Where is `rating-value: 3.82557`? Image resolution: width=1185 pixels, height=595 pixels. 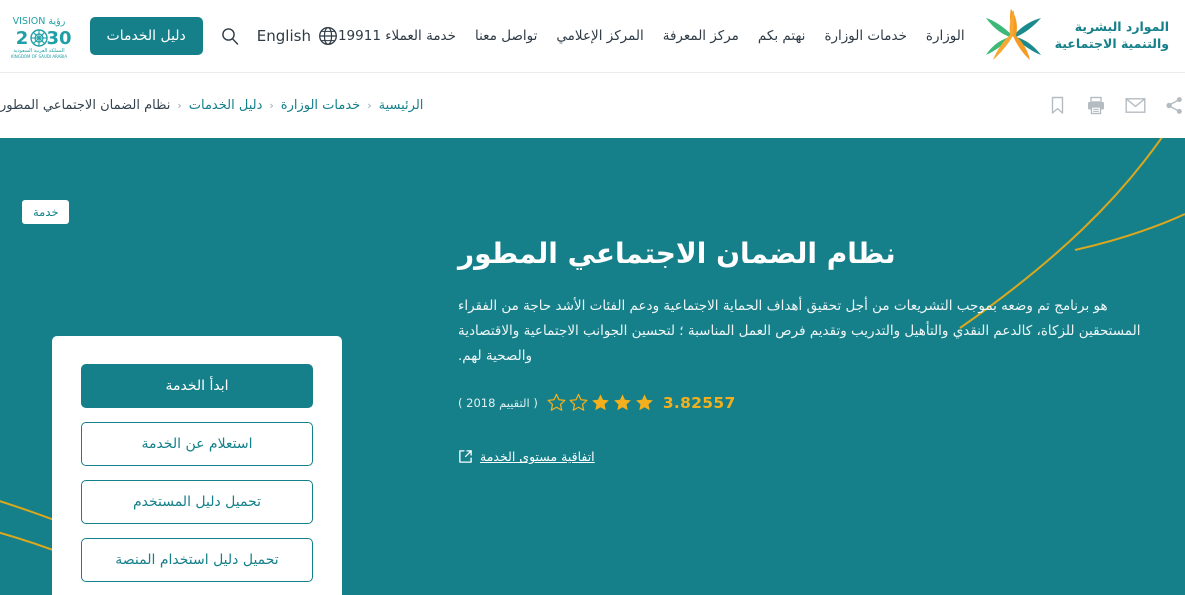 rating-value: 3.82557 is located at coordinates (699, 402).